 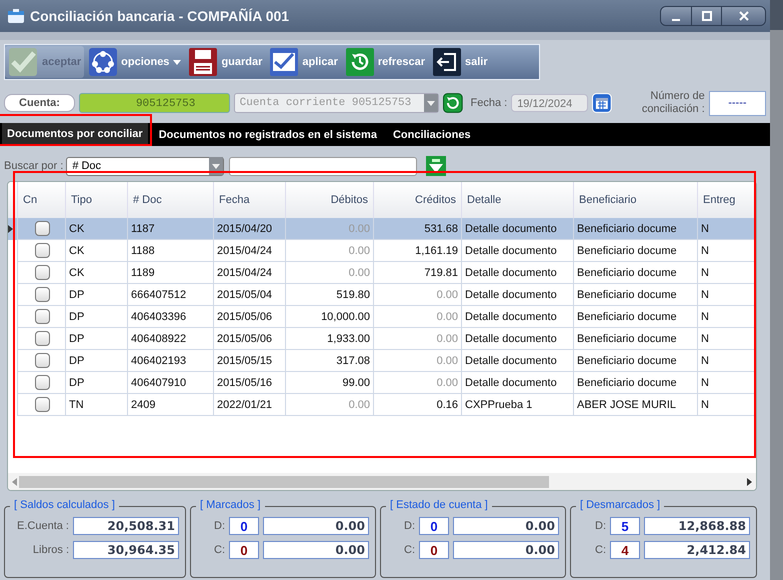 I want to click on table-row: DP 406403396 2015/05/06 10,000.00 0.00 Detalle documento Beneficiario docume N, so click(x=382, y=317).